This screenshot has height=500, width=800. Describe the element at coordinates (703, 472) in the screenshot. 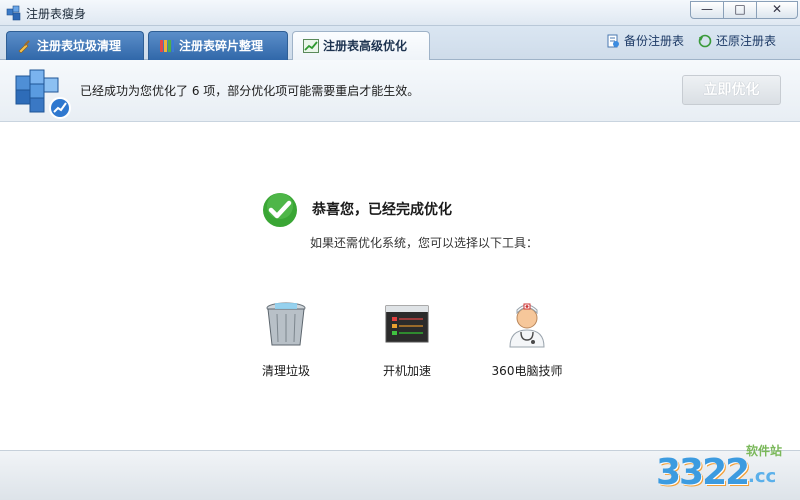

I see `watermark-number: 3322` at that location.